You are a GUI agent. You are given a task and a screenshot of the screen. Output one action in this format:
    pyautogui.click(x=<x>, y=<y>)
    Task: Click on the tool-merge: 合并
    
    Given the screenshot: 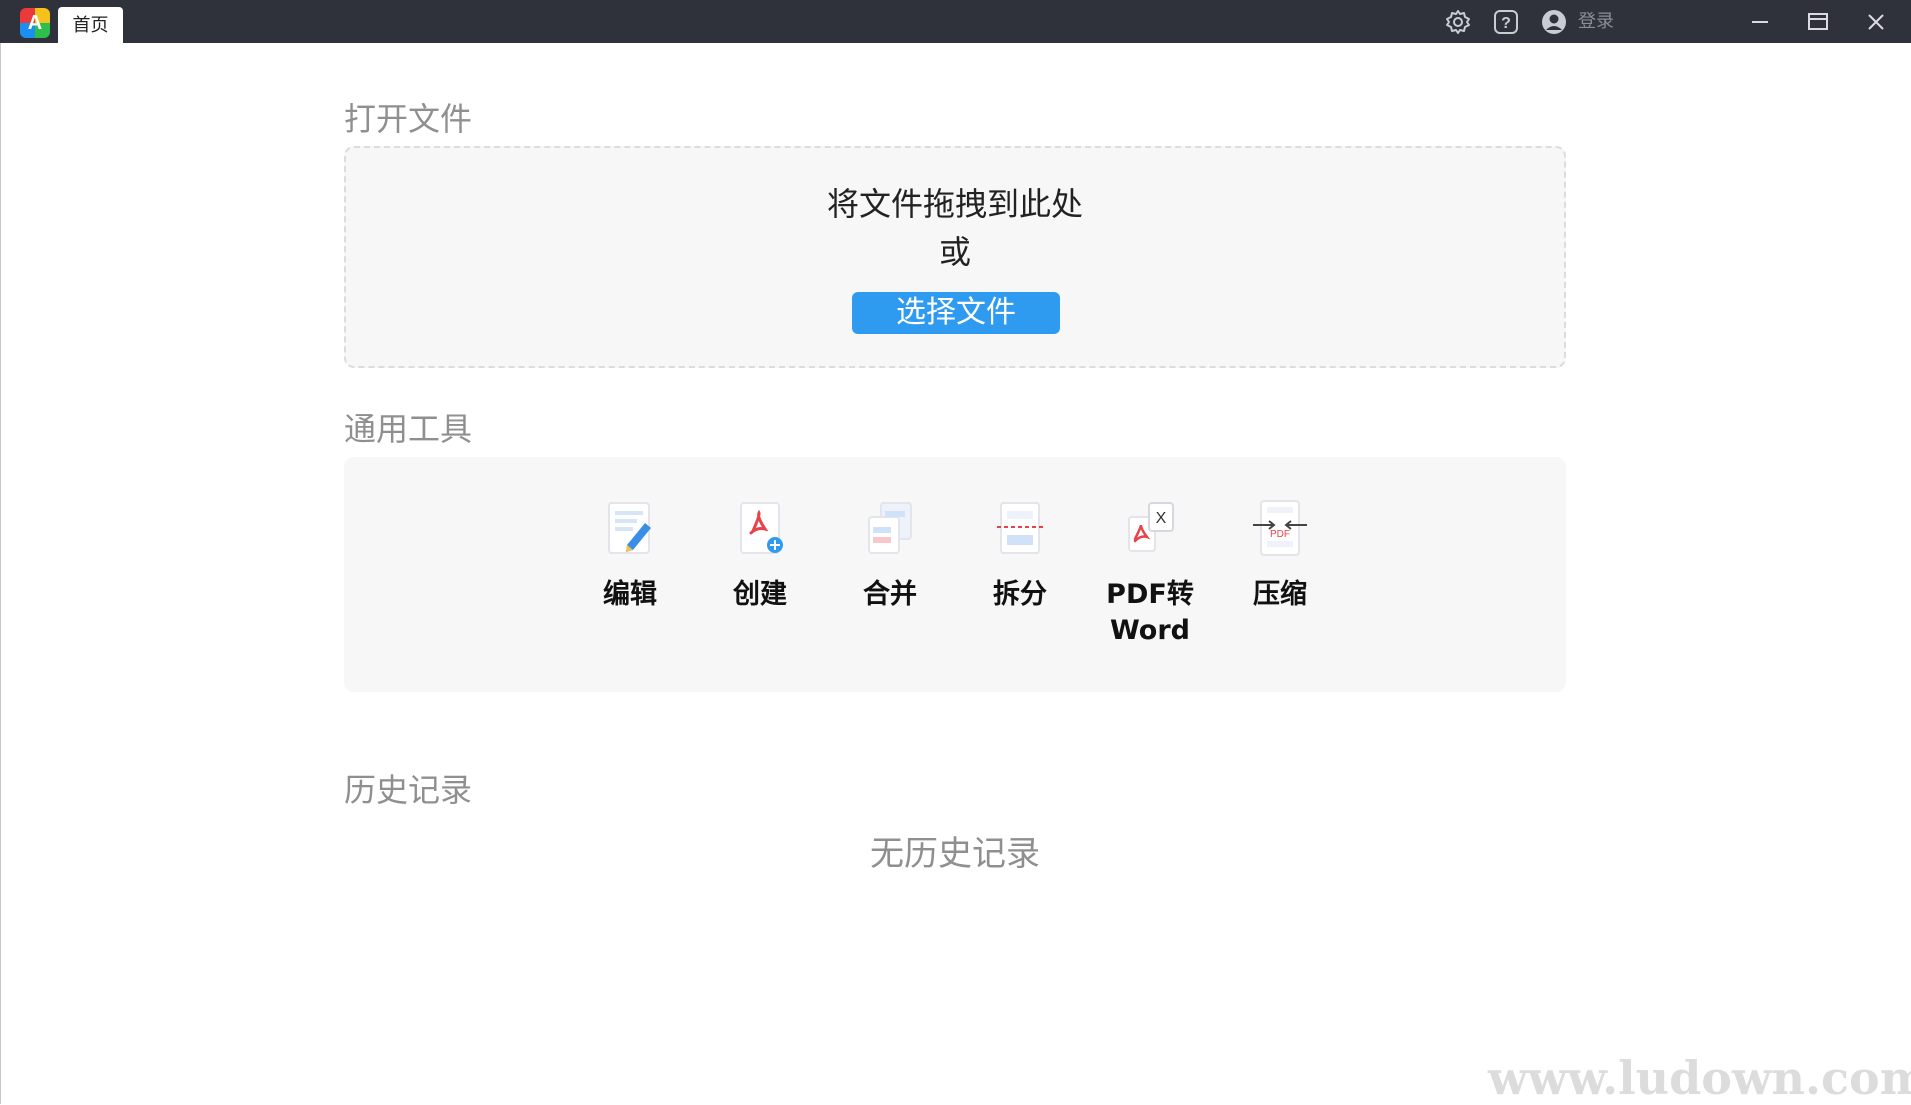 What is the action you would take?
    pyautogui.click(x=890, y=555)
    